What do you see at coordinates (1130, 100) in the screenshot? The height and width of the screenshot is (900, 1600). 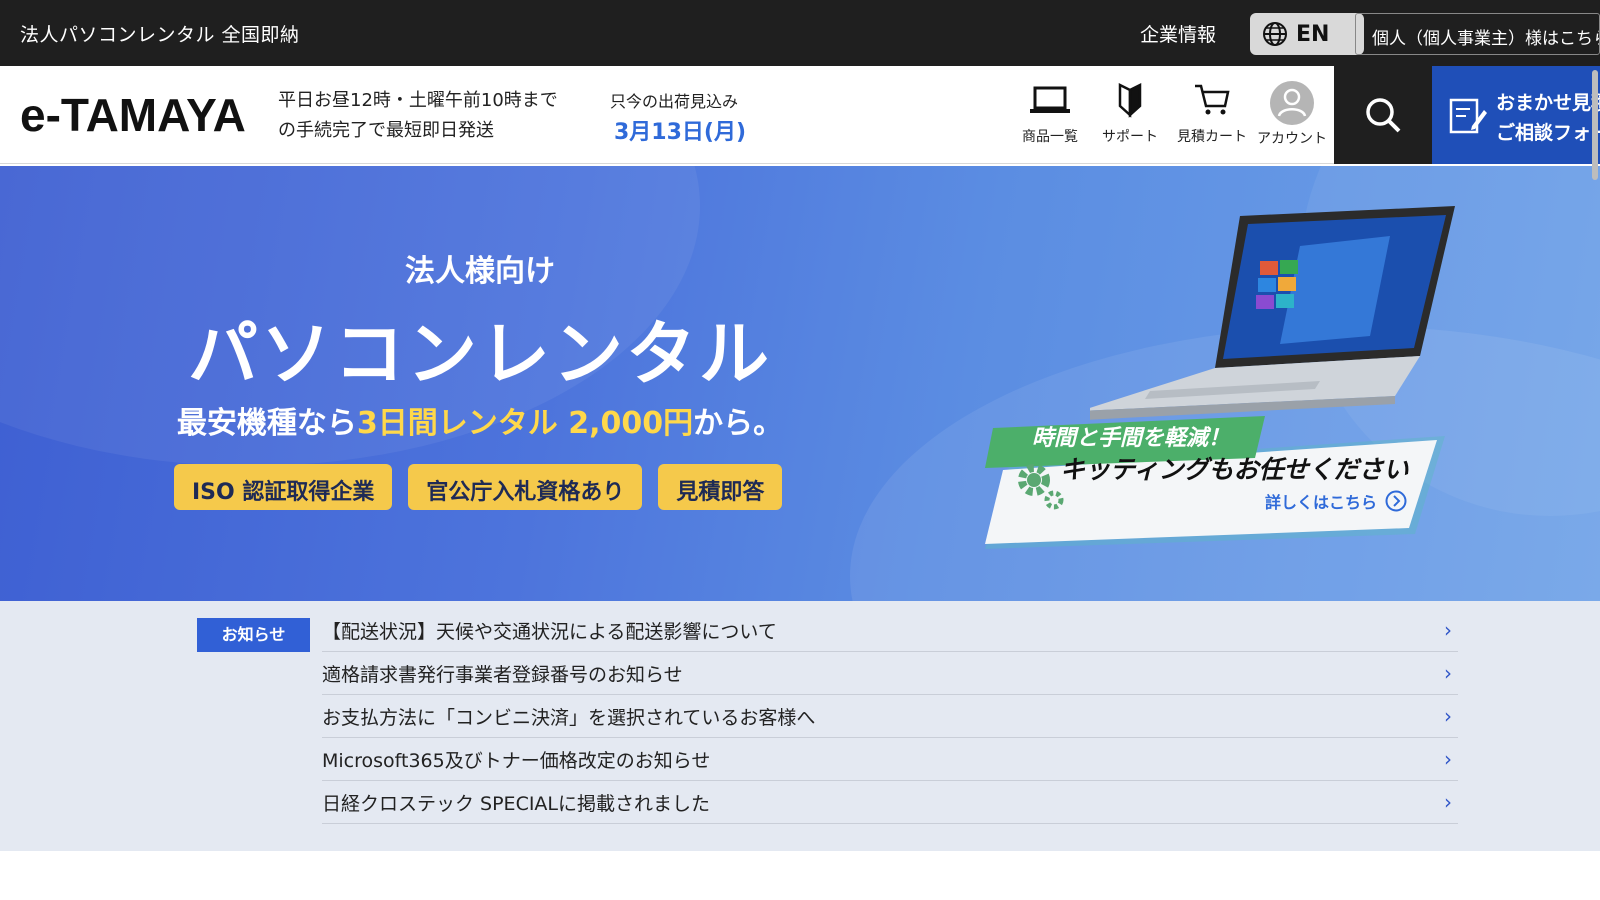 I see `beginner-mark-icon` at bounding box center [1130, 100].